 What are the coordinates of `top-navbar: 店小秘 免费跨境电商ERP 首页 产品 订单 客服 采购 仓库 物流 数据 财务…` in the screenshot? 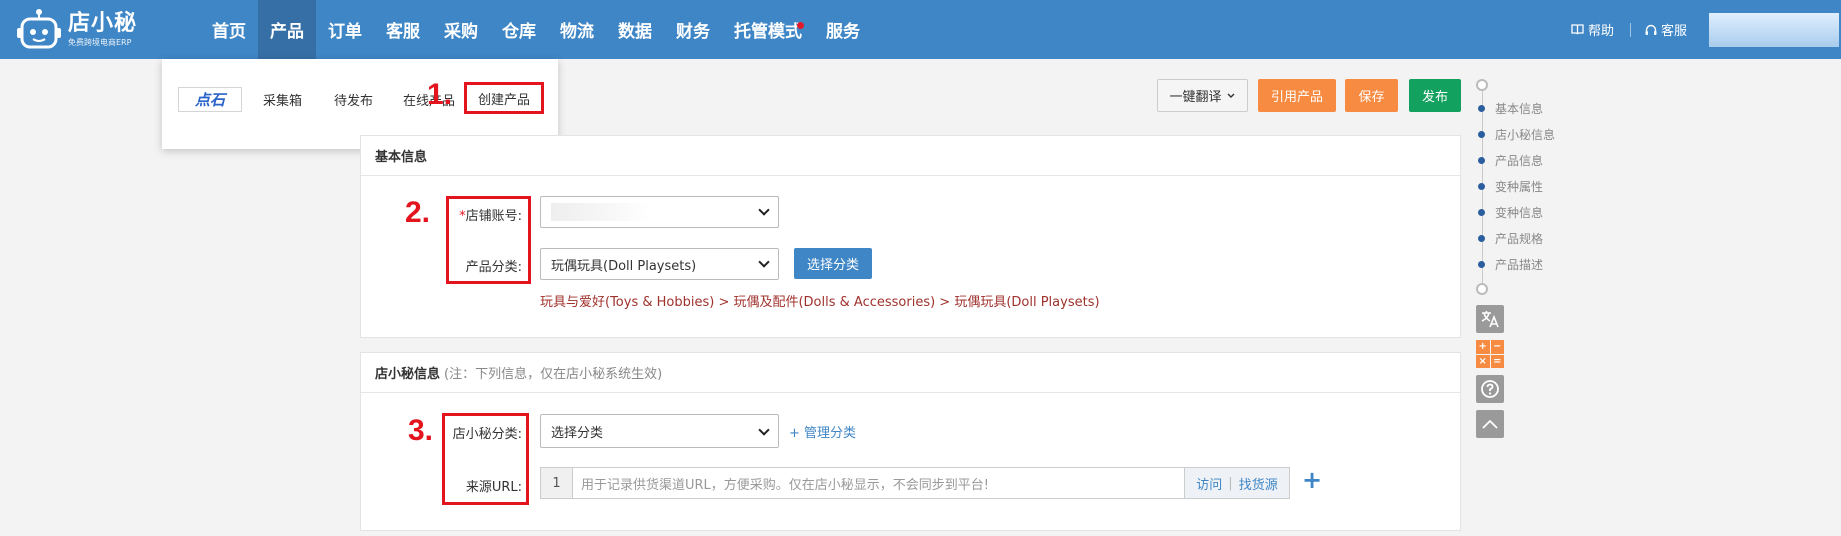 It's located at (920, 29).